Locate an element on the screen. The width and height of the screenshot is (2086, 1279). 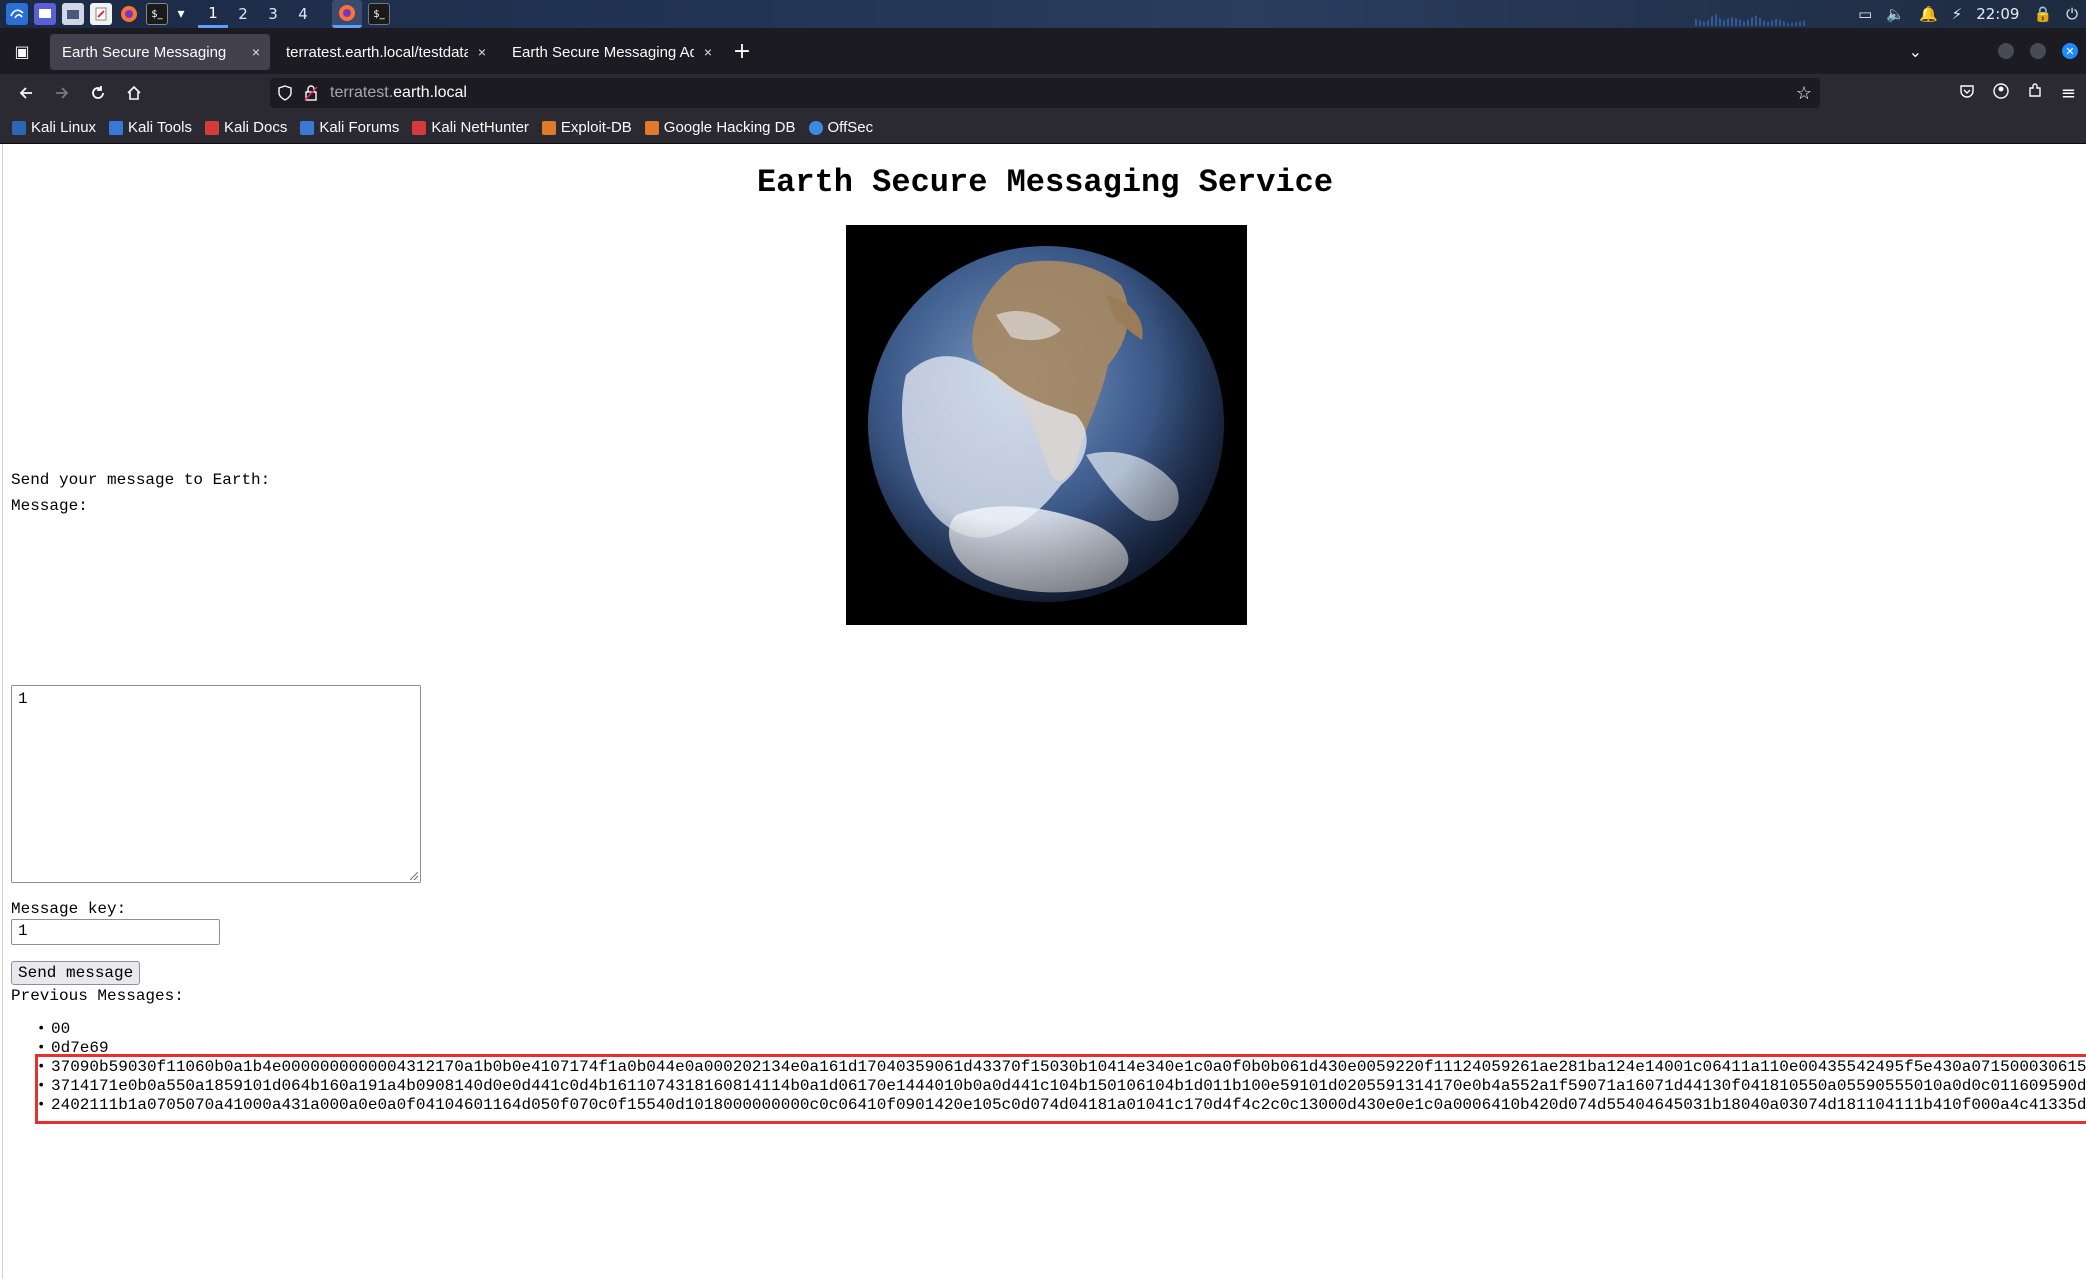
firefox-launcher-icon is located at coordinates (129, 14).